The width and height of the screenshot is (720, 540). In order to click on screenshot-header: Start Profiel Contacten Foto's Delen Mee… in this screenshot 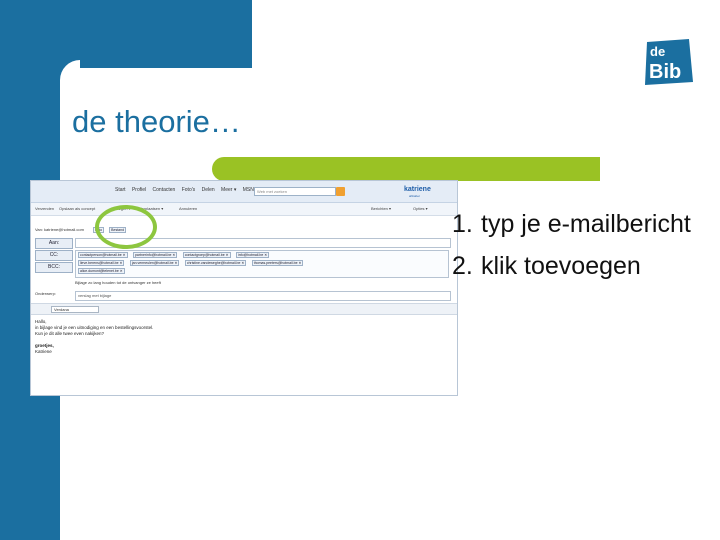, I will do `click(244, 192)`.